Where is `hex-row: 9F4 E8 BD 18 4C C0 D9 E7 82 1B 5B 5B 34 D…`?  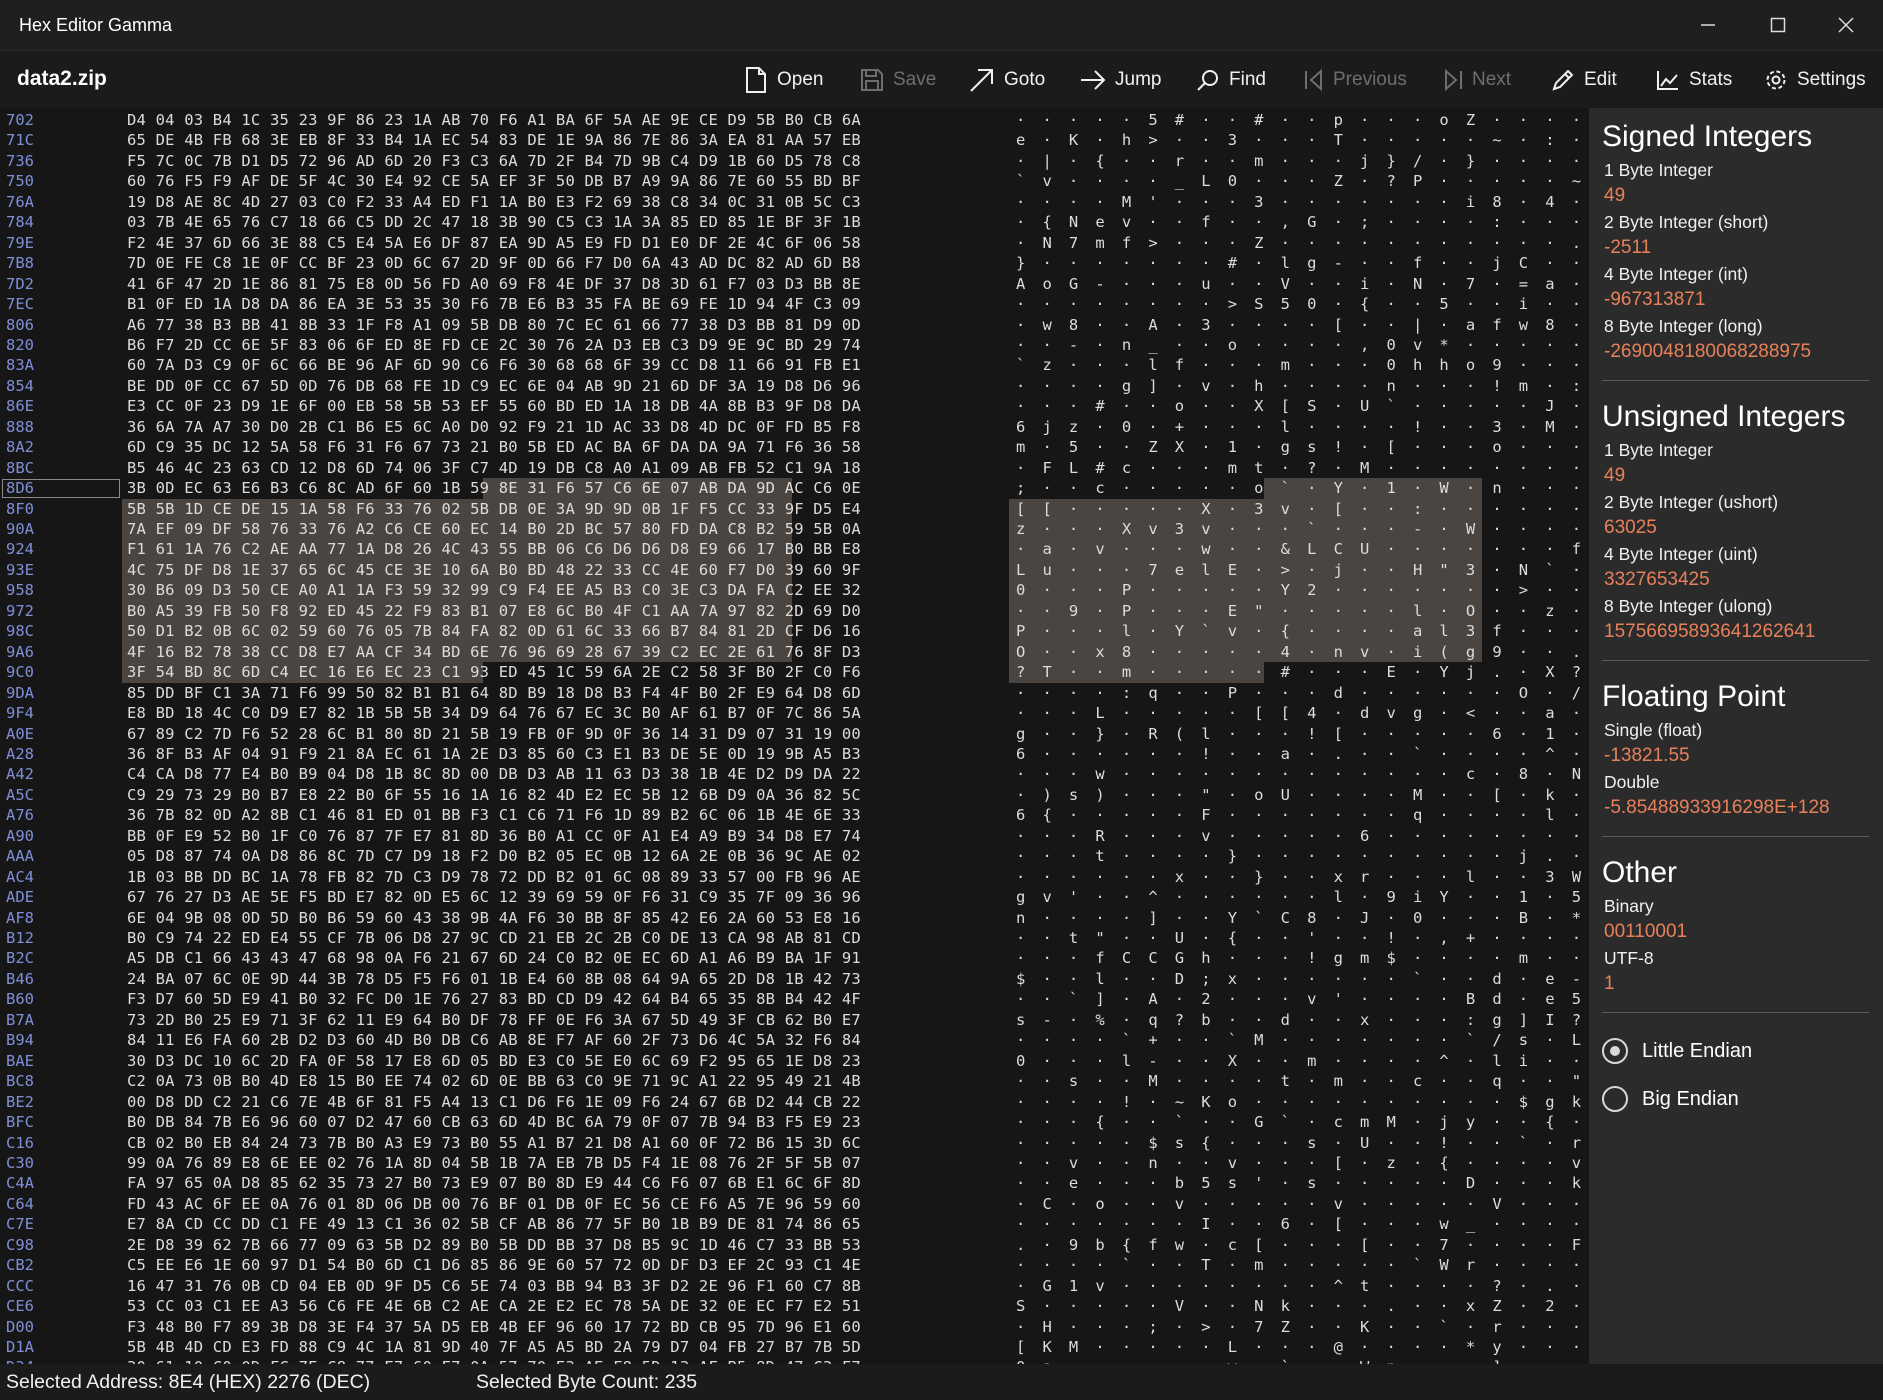
hex-row: 9F4 E8 BD 18 4C C0 D9 E7 82 1B 5B 5B 34 D… is located at coordinates (794, 713).